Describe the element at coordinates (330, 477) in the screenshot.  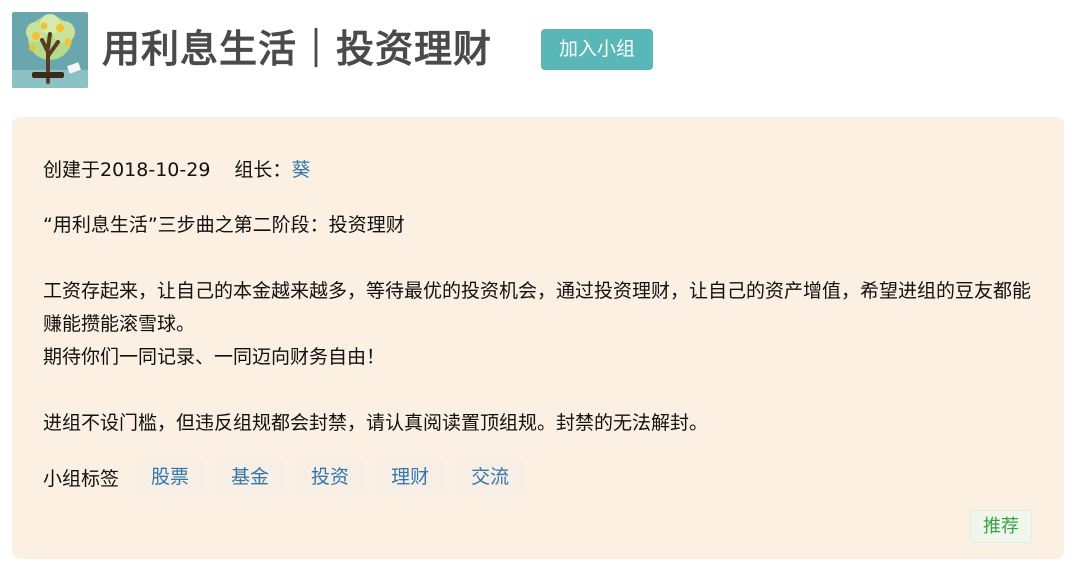
I see `tag-investment: 投资` at that location.